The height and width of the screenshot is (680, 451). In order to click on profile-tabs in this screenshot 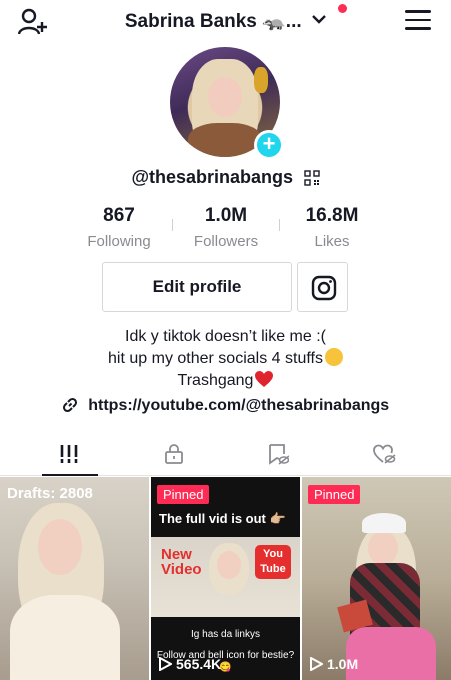, I will do `click(225, 454)`.